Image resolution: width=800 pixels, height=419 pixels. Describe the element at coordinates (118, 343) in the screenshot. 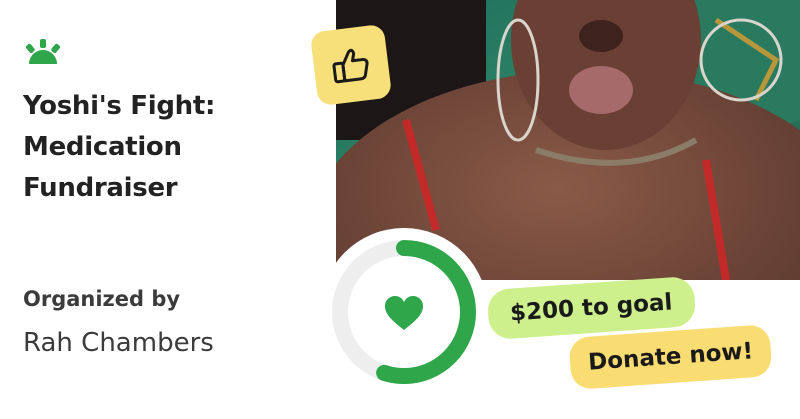

I see `organizer-name: Rah Chambers` at that location.